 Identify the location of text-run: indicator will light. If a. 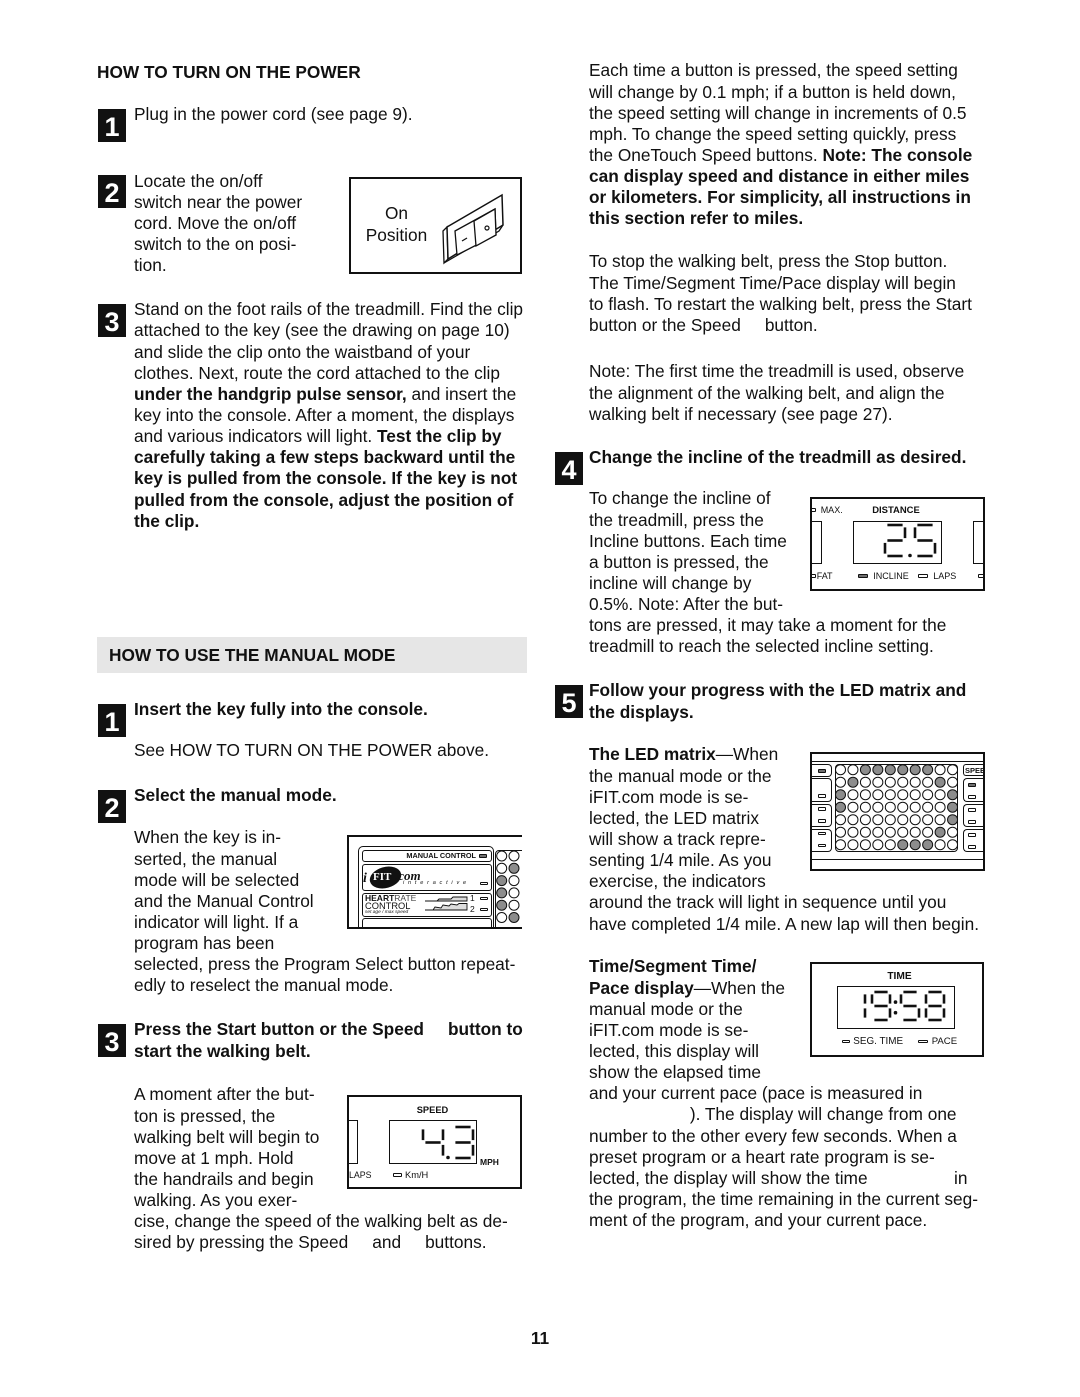
(216, 921).